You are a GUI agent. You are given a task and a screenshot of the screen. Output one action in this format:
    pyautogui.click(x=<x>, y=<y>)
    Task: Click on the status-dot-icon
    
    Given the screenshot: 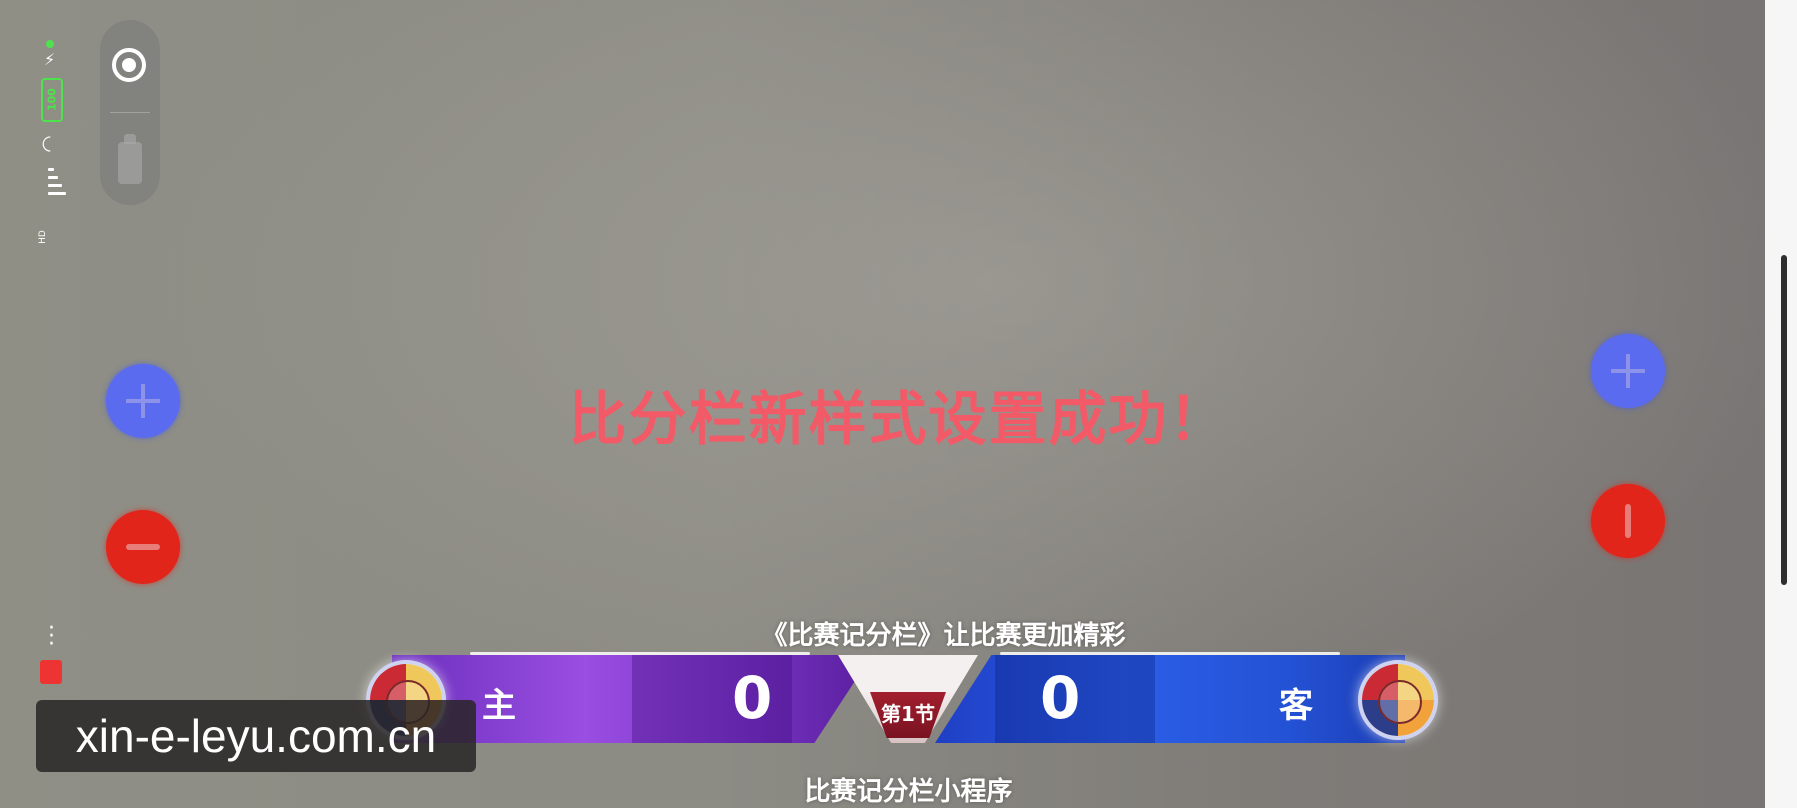 What is the action you would take?
    pyautogui.click(x=50, y=44)
    